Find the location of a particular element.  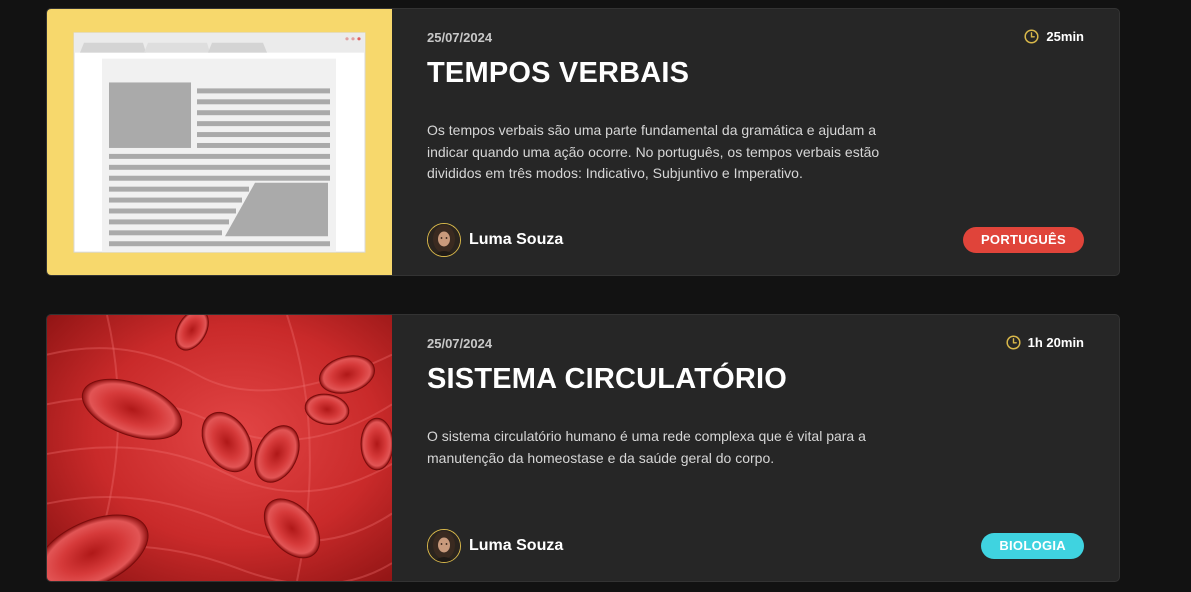

post-title: TEMPOS VERBAIS is located at coordinates (558, 73).